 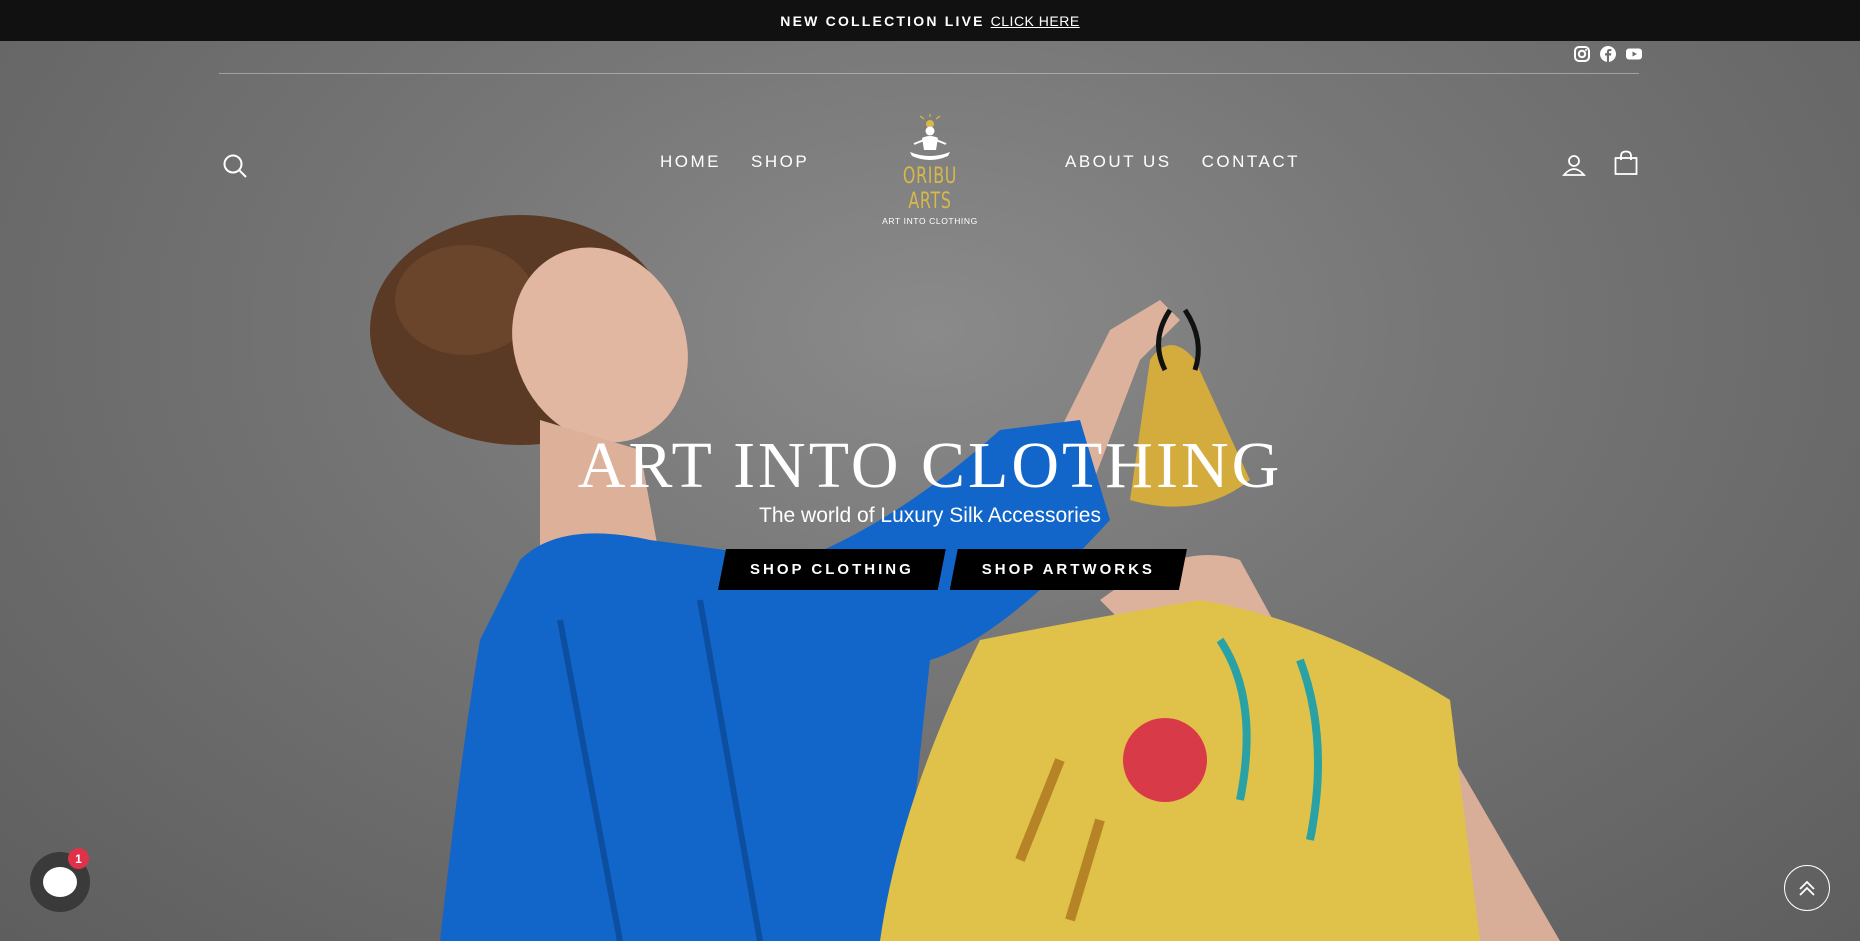 I want to click on nav-contact: CONTACT, so click(x=1251, y=162).